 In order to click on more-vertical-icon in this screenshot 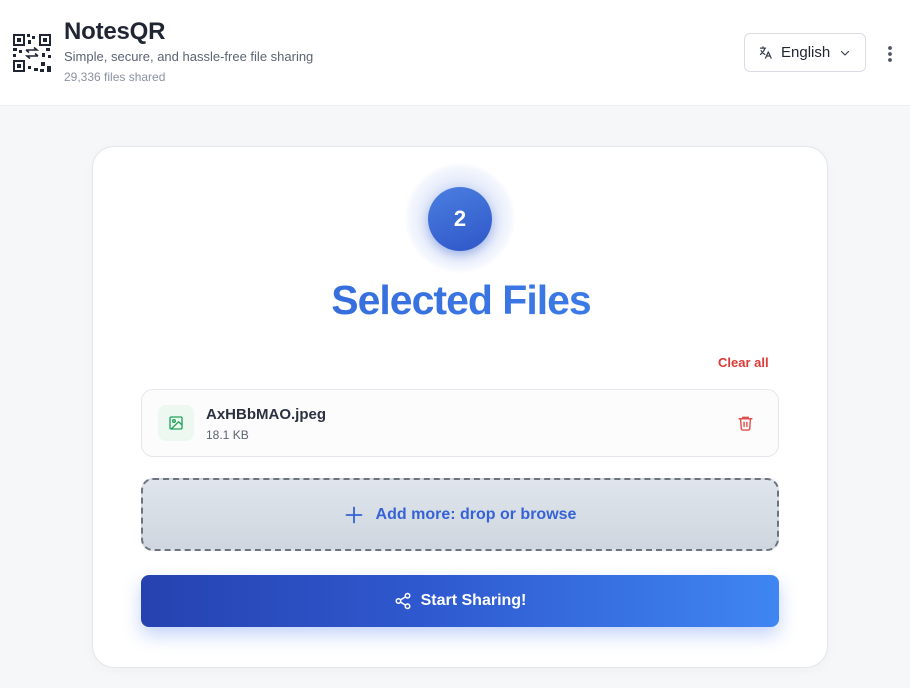, I will do `click(890, 54)`.